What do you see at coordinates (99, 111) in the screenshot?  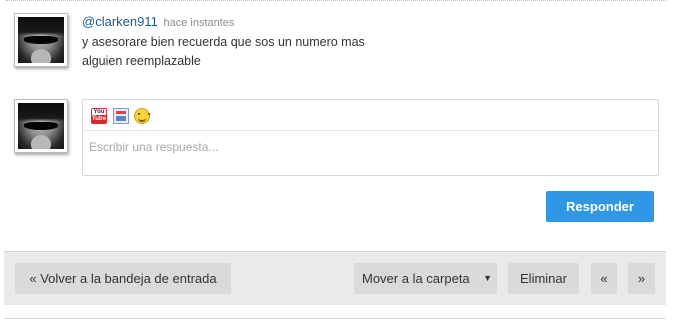 I see `youtube-icon-text: You` at bounding box center [99, 111].